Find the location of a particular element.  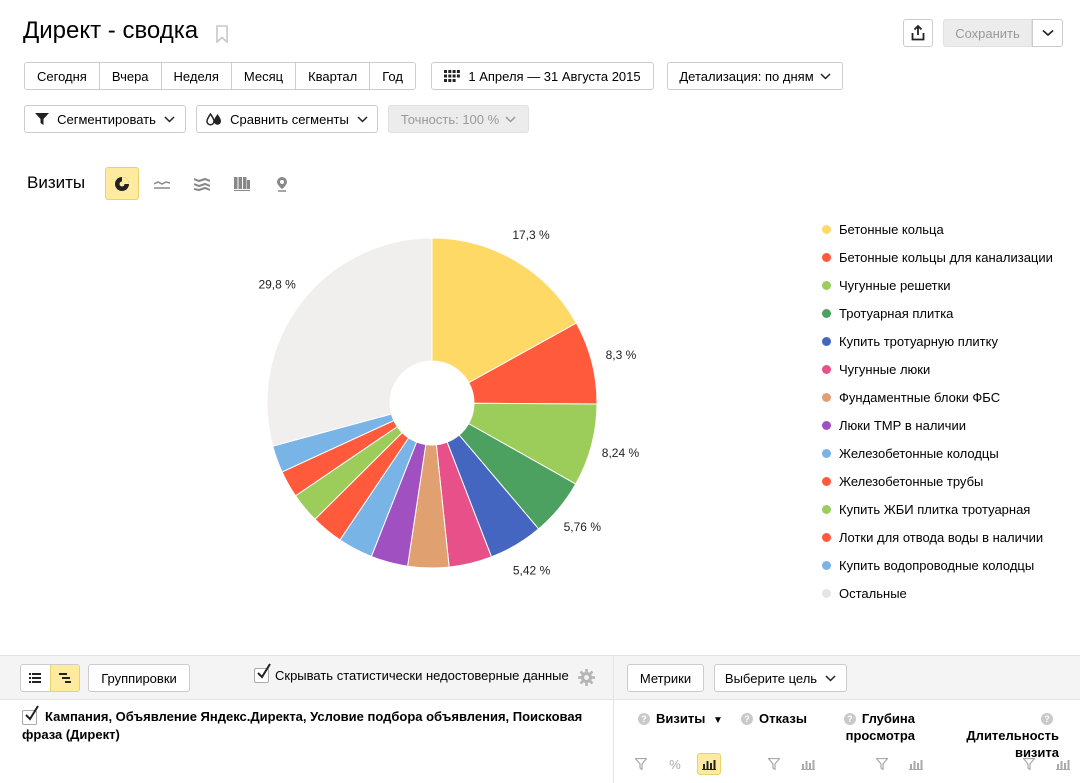

visits-column-header: ? Визиты ▼ is located at coordinates (680, 719).